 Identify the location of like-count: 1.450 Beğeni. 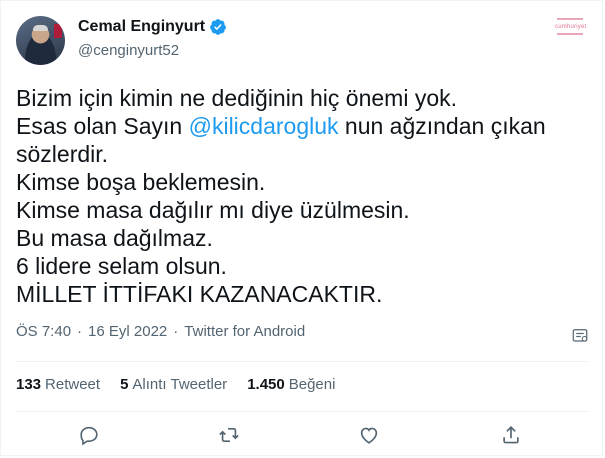
(291, 384).